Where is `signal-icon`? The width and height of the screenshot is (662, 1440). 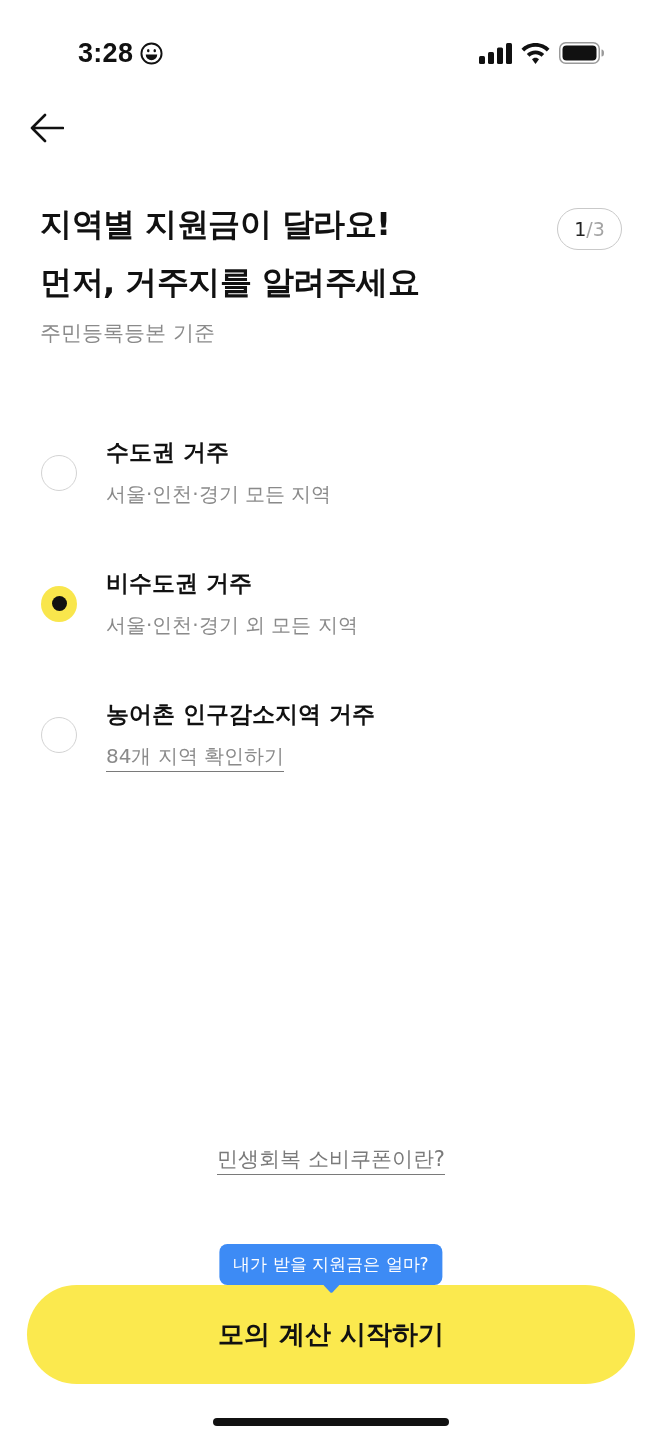 signal-icon is located at coordinates (495, 53).